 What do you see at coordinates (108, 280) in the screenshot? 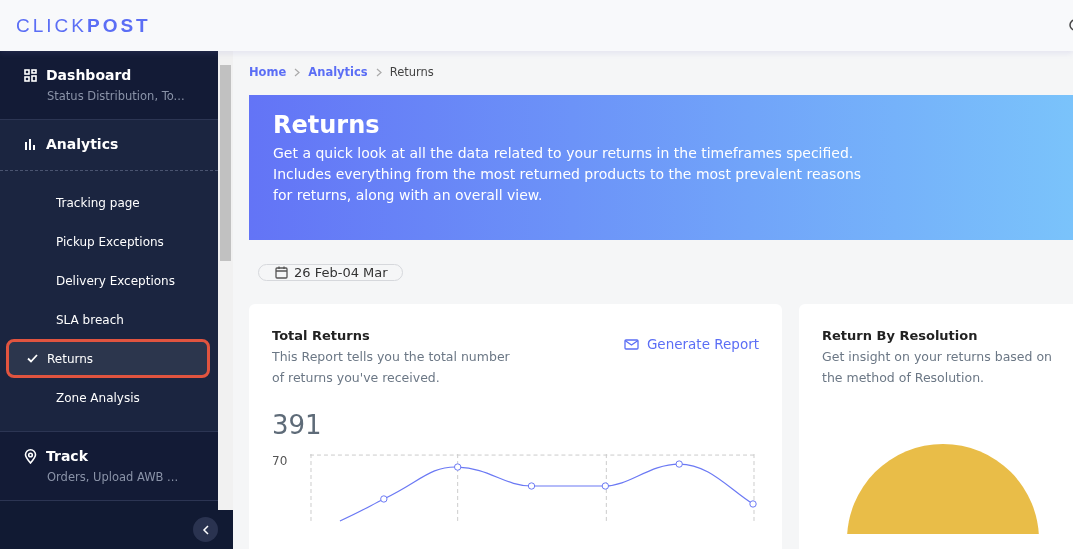
I see `sidebar-item: Delivery Exceptions` at bounding box center [108, 280].